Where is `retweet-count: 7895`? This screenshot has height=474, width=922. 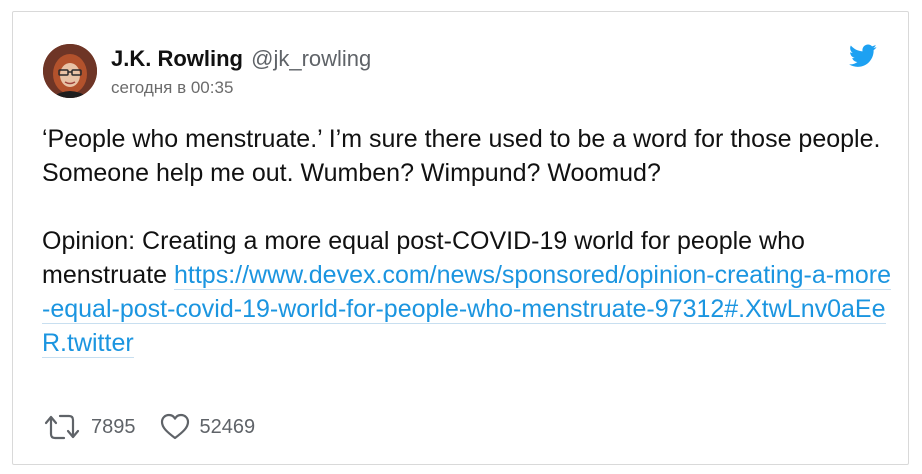
retweet-count: 7895 is located at coordinates (113, 426).